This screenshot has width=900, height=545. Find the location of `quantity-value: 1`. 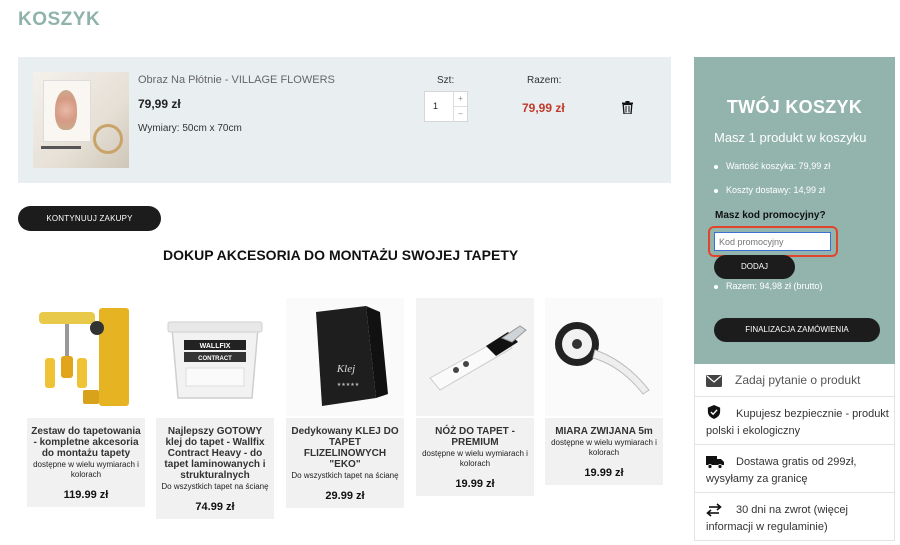

quantity-value: 1 is located at coordinates (435, 106).